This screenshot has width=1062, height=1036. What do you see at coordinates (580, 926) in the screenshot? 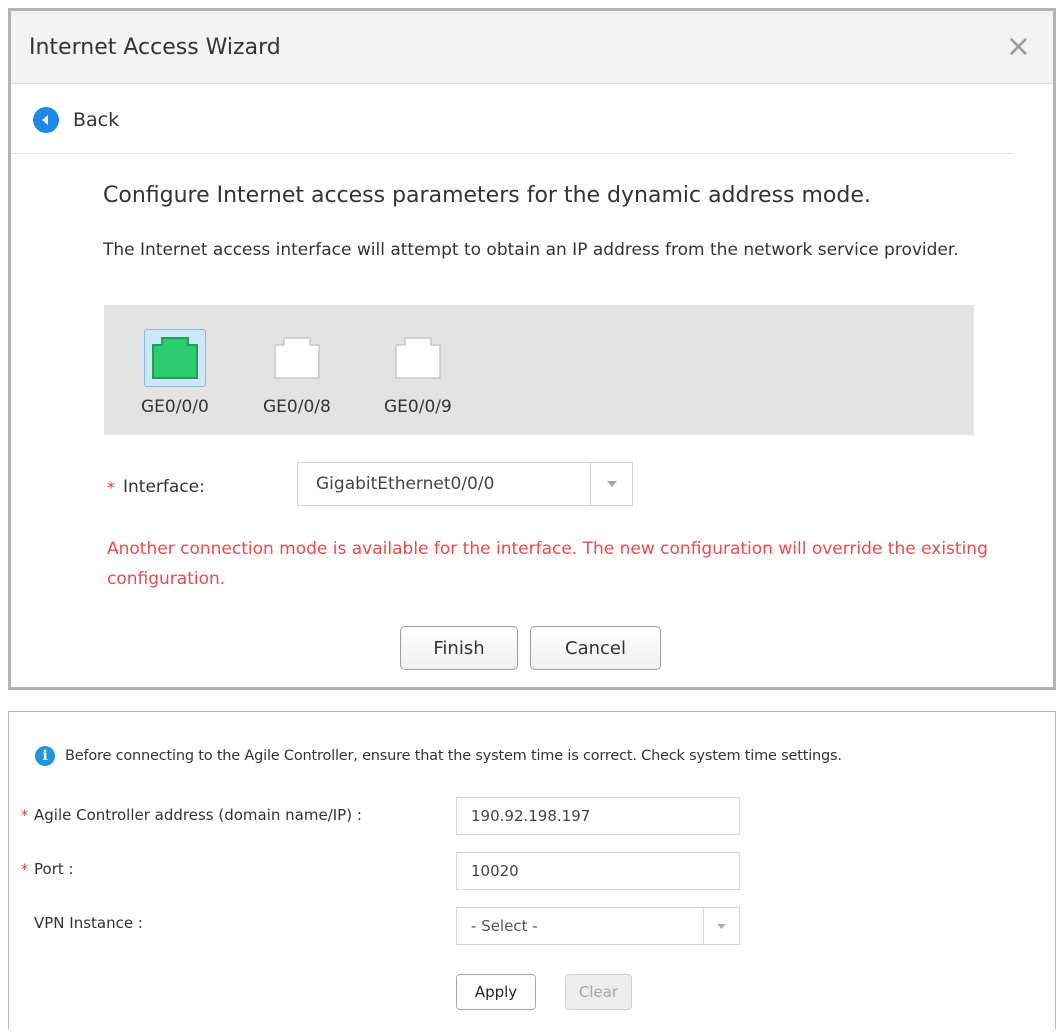
I see `vpn-select-value: - Select -` at bounding box center [580, 926].